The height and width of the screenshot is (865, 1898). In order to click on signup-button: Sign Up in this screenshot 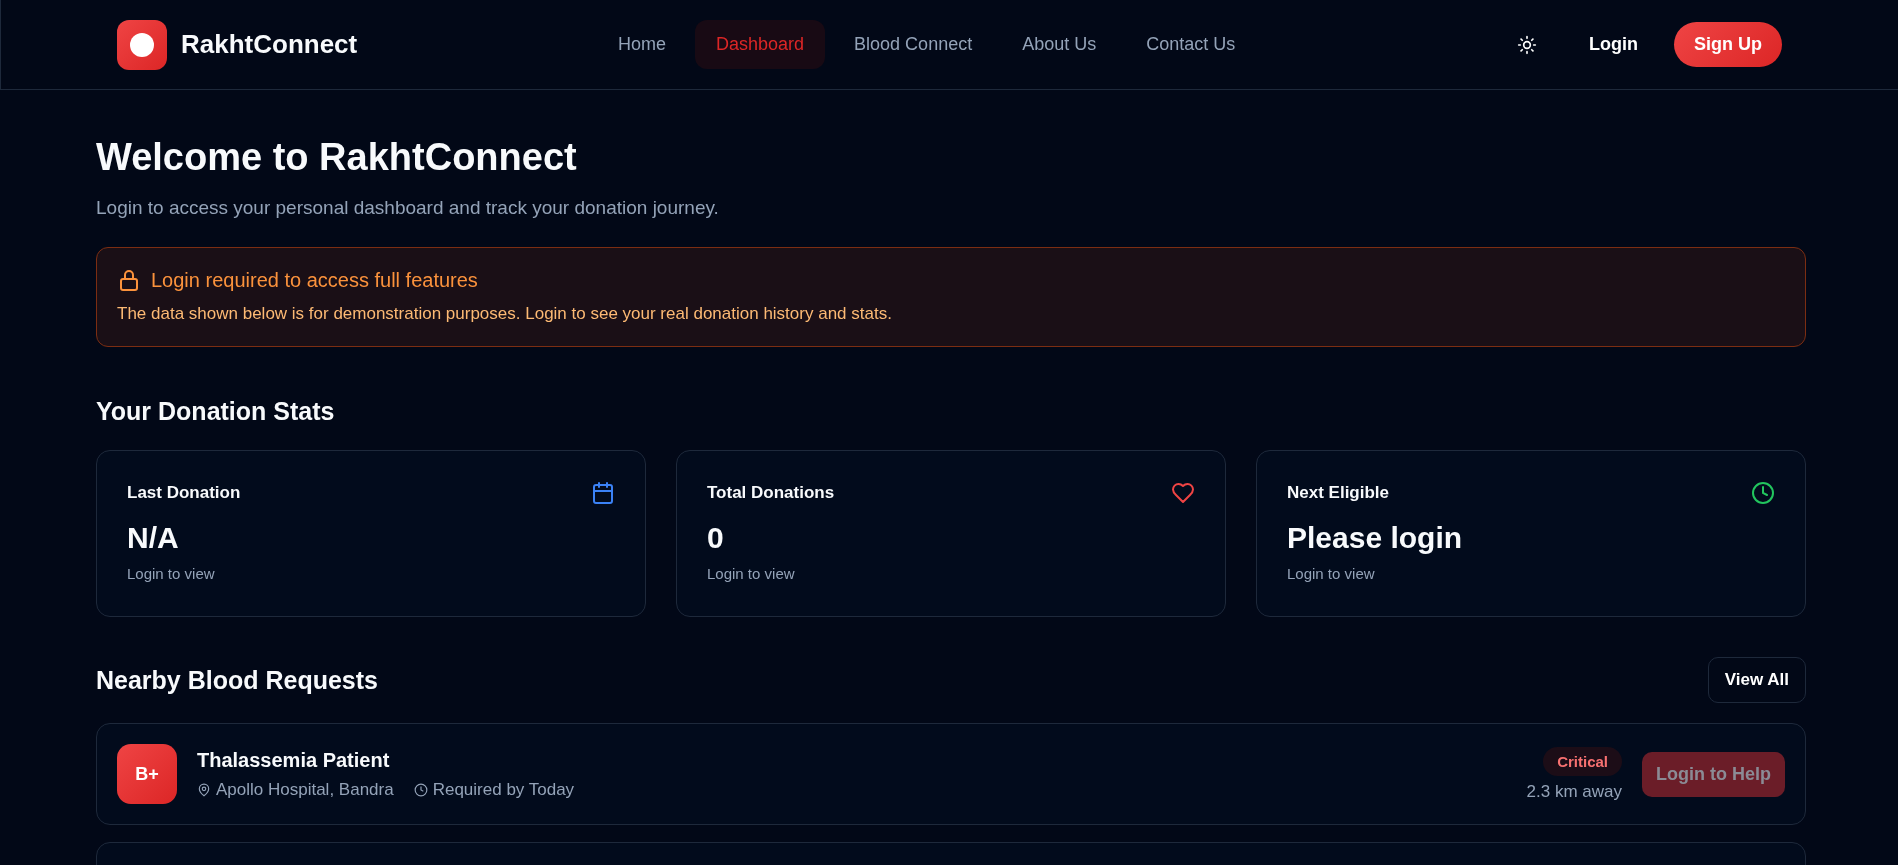, I will do `click(1728, 44)`.